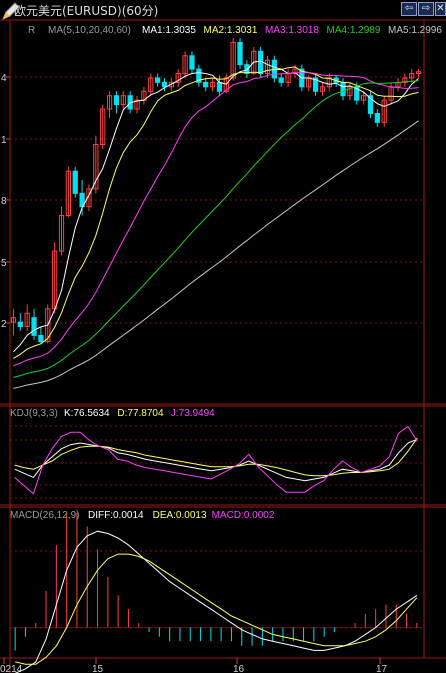 Image resolution: width=446 pixels, height=673 pixels. I want to click on time-axis-label: 16, so click(239, 668).